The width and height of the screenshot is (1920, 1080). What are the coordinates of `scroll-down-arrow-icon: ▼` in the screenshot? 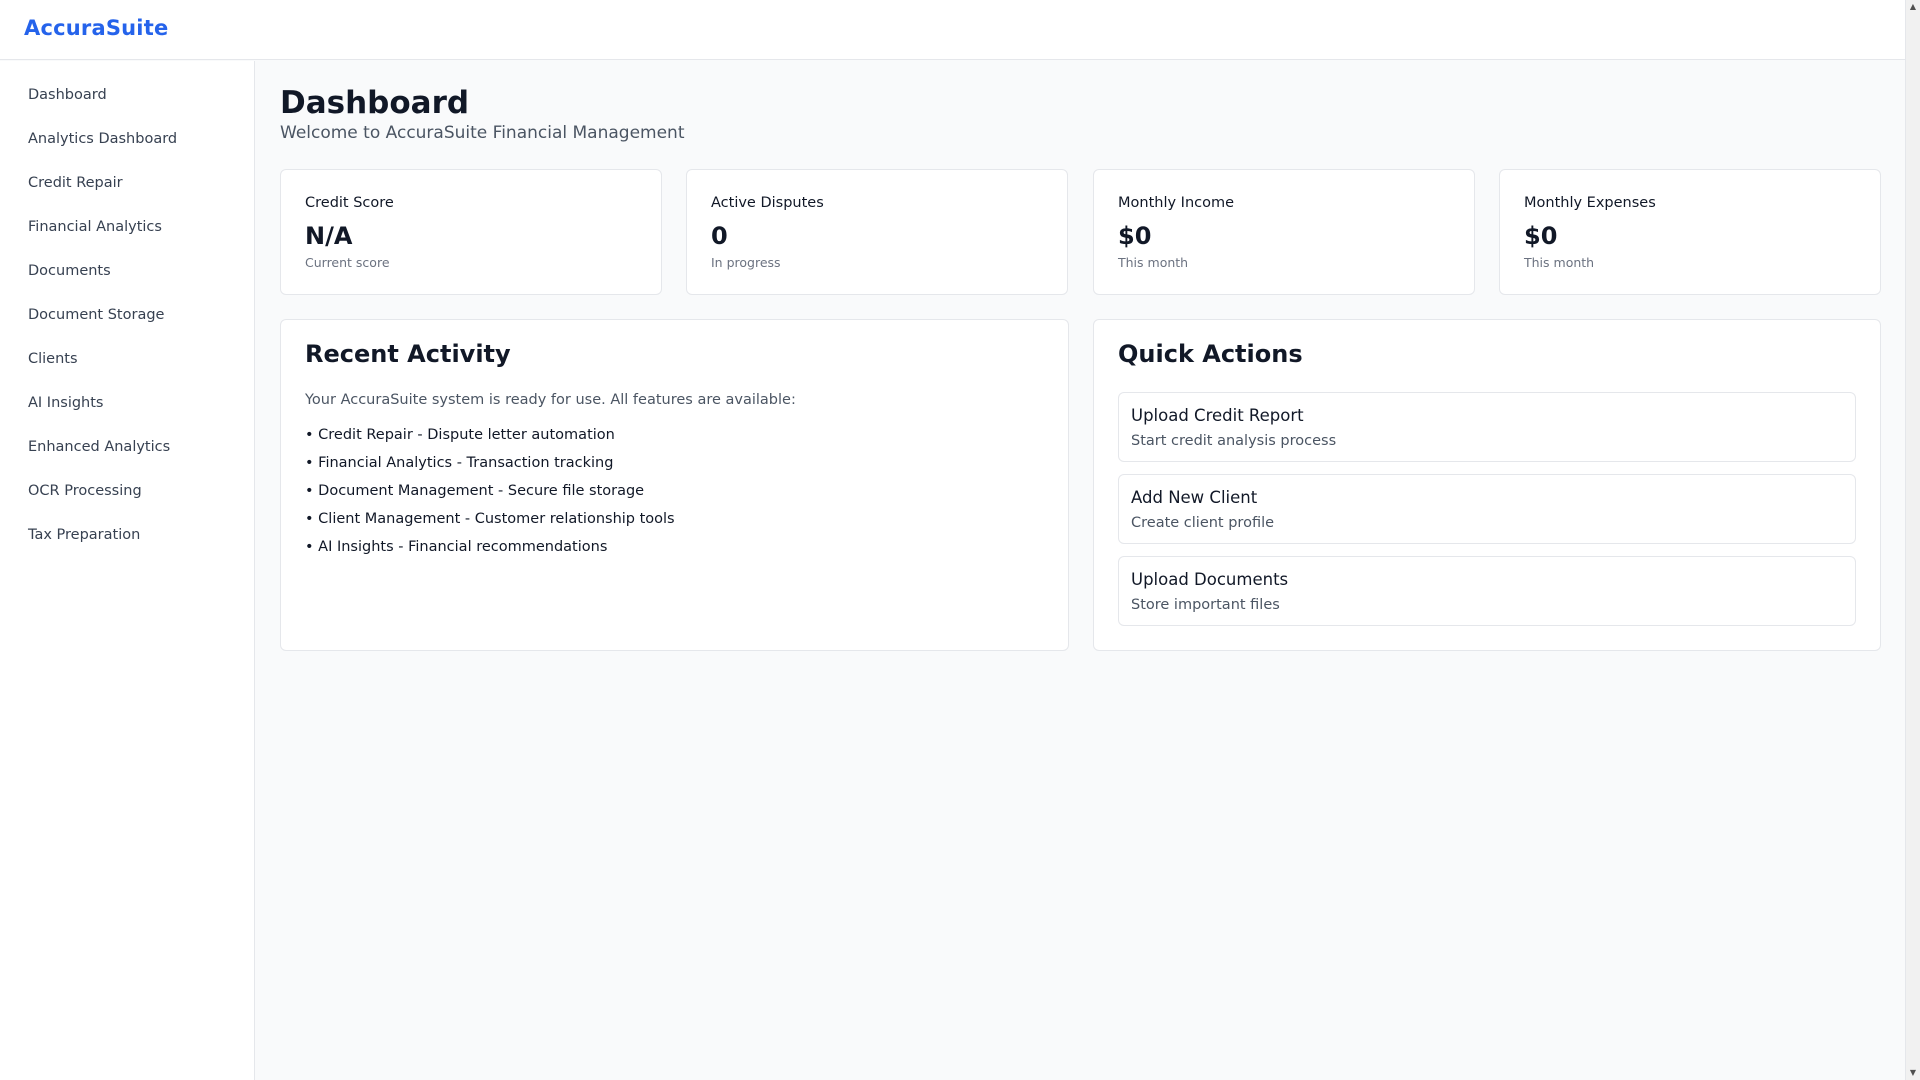 It's located at (1913, 1073).